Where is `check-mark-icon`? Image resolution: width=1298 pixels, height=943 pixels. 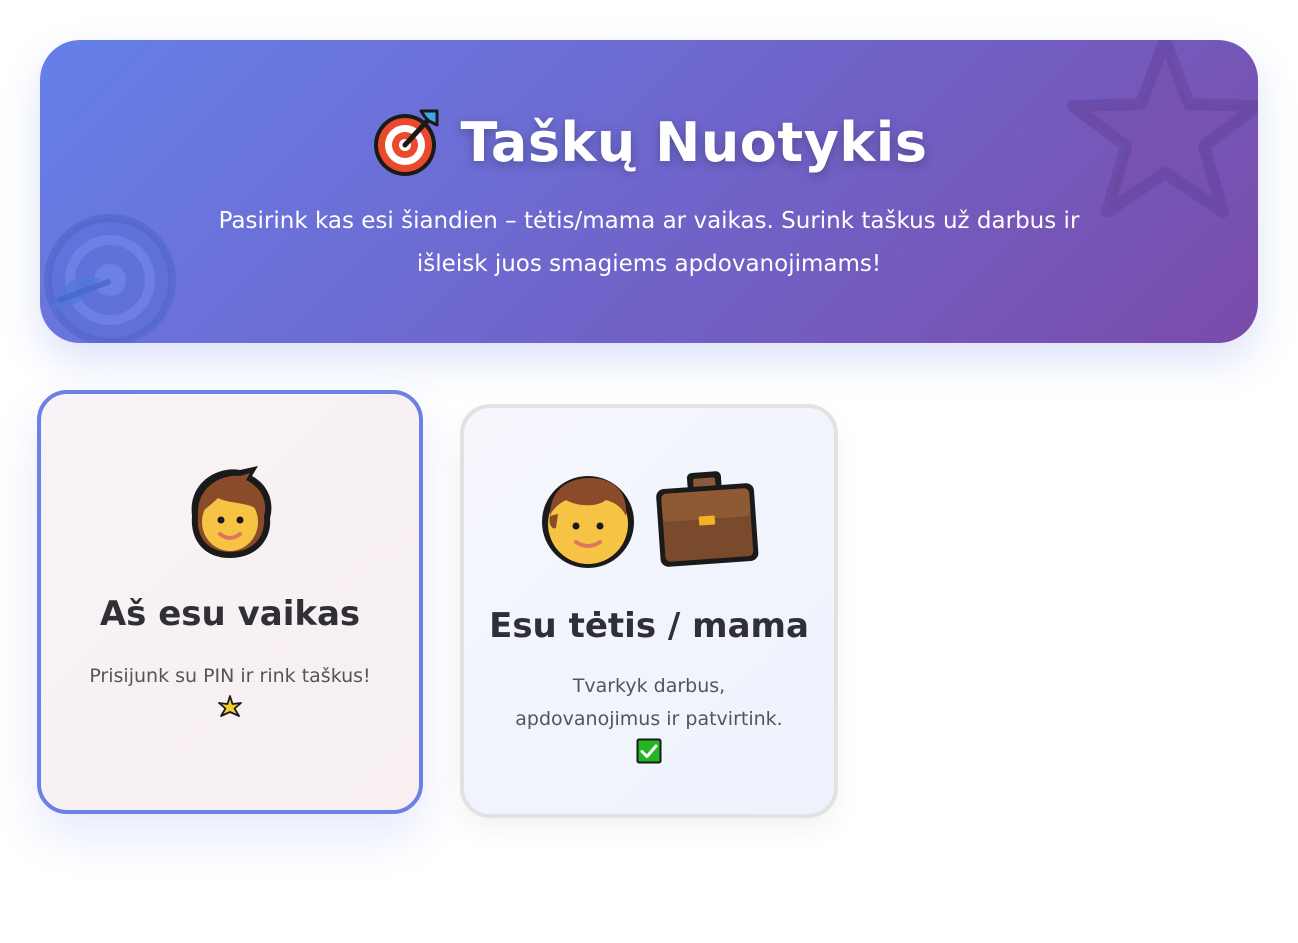 check-mark-icon is located at coordinates (649, 751).